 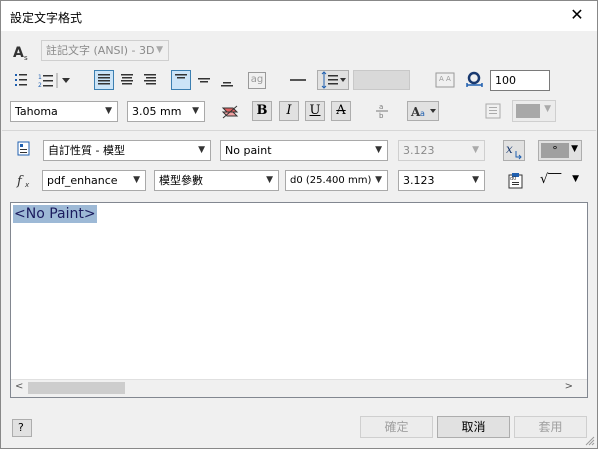 I want to click on parameter-value: d0 (25.400 mm), so click(x=331, y=180).